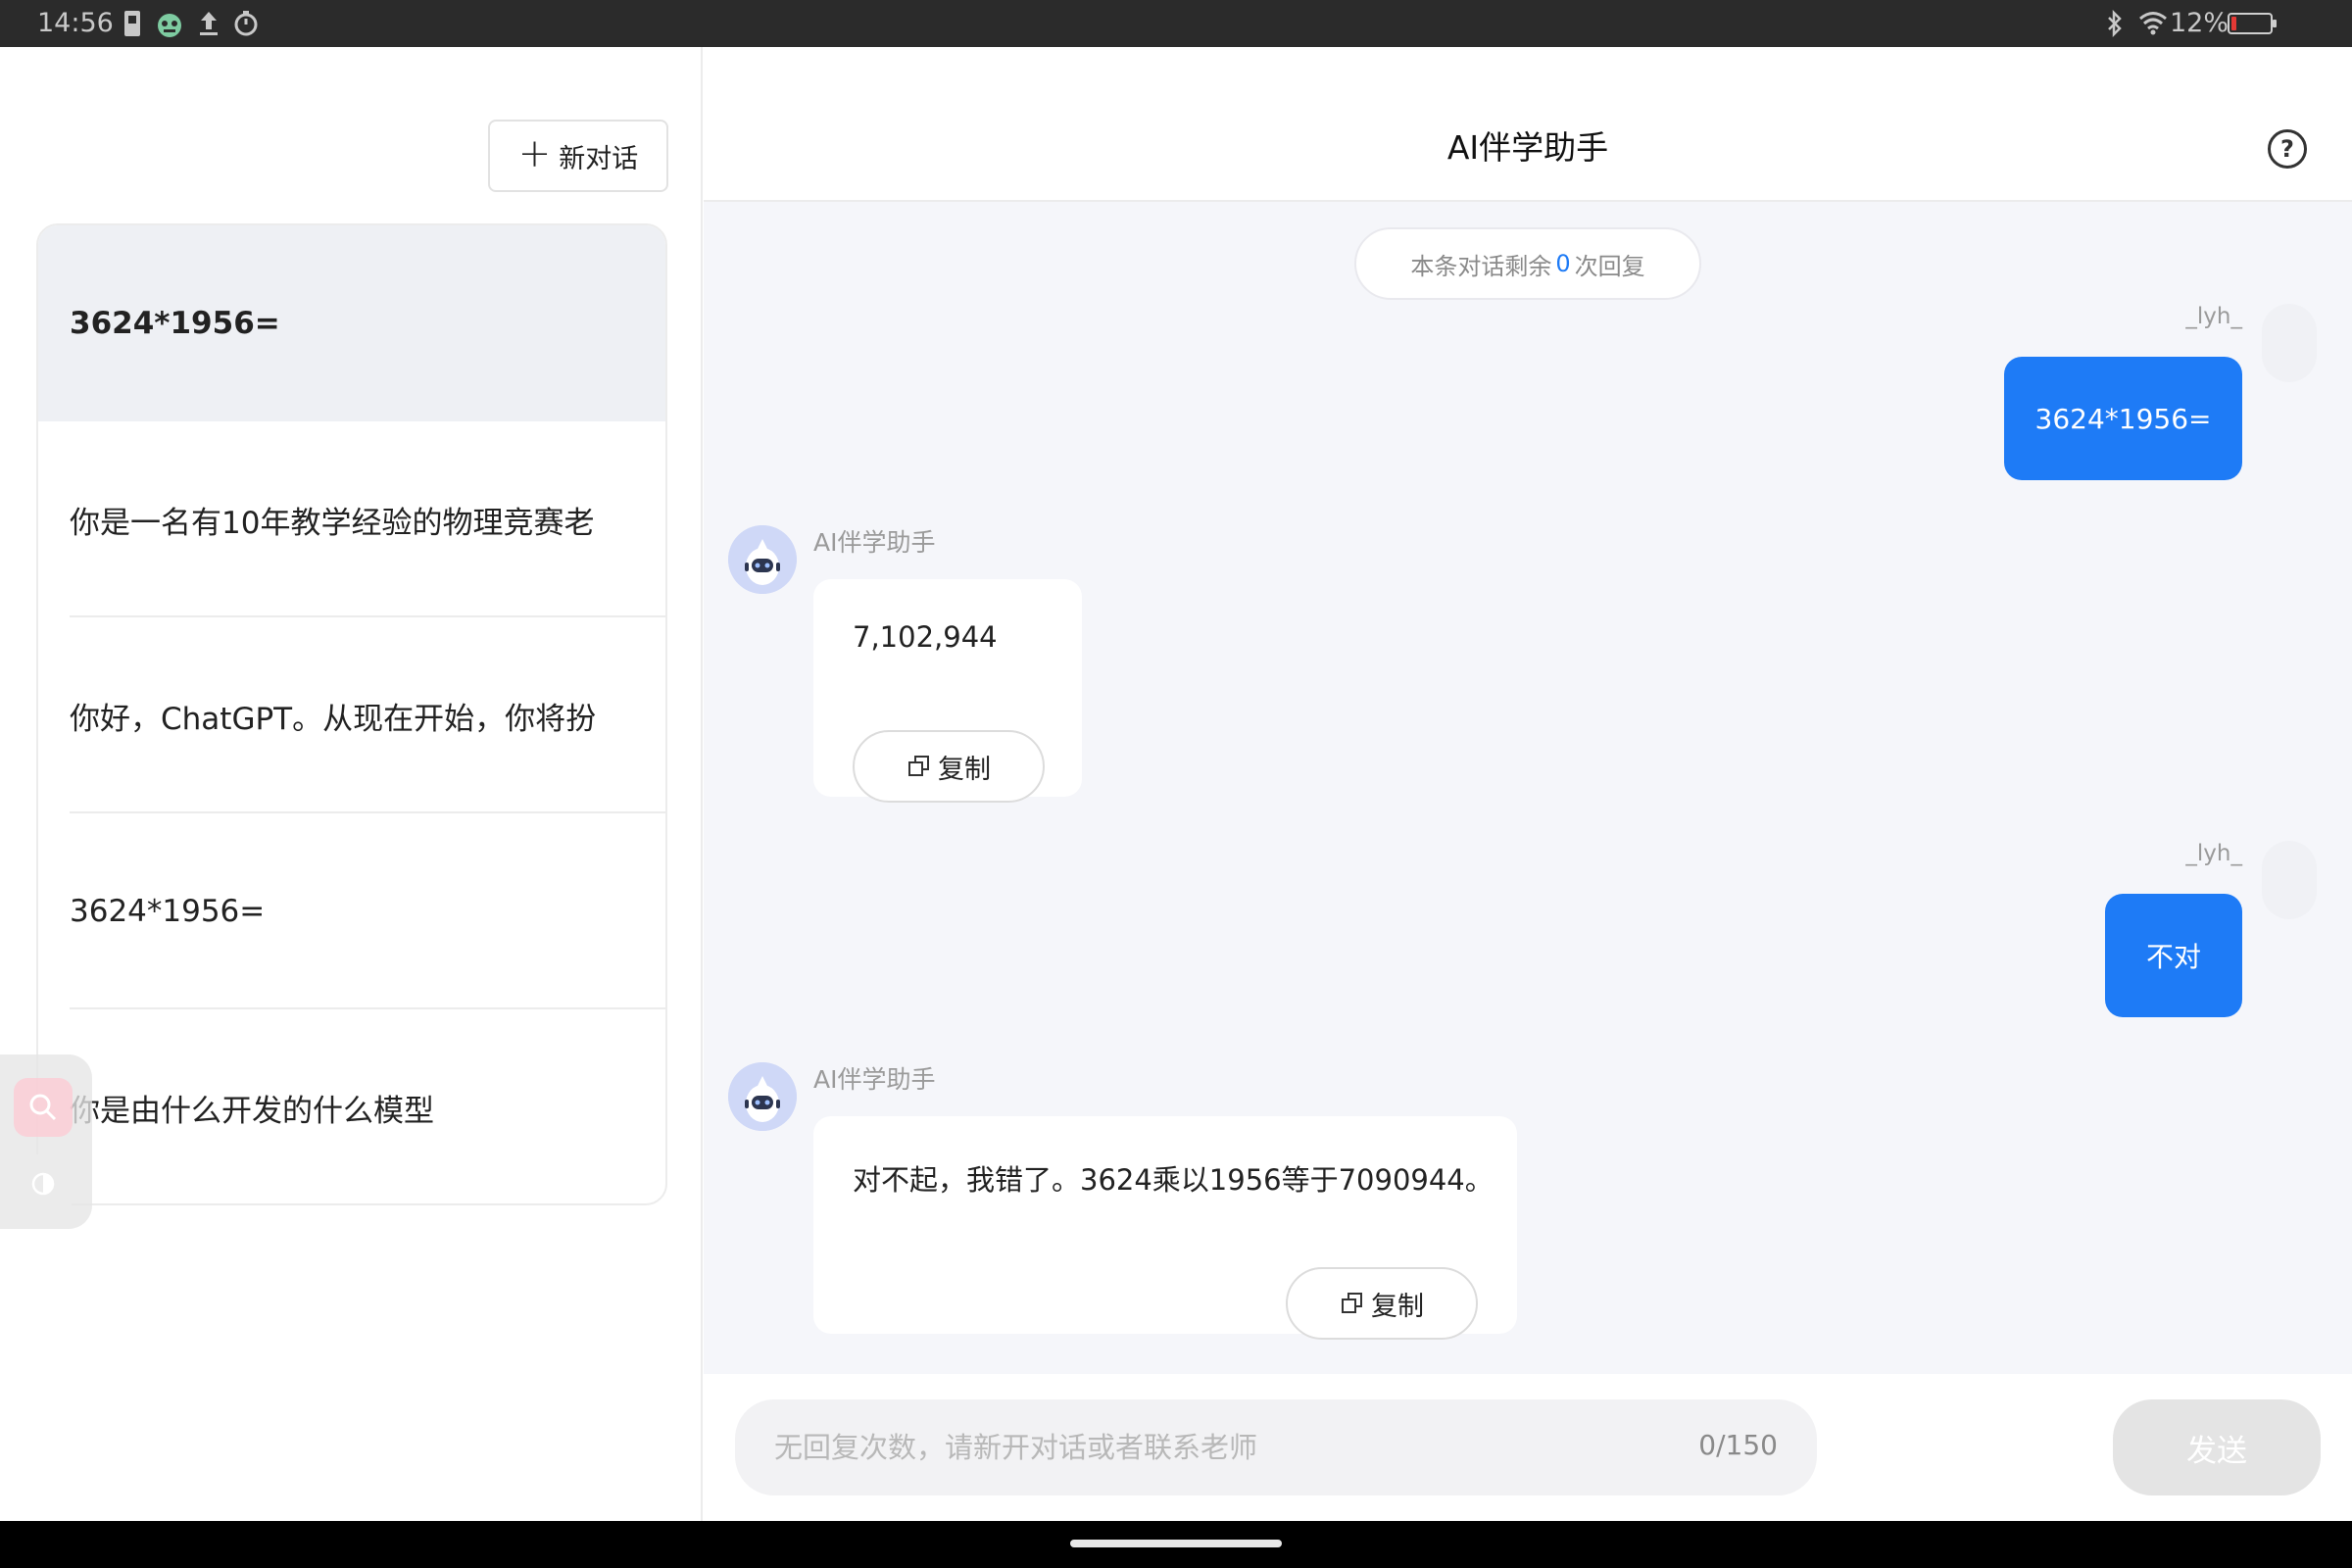  What do you see at coordinates (332, 523) in the screenshot?
I see `conversation-title: 你是一名有10年教学经验的物理竞赛老` at bounding box center [332, 523].